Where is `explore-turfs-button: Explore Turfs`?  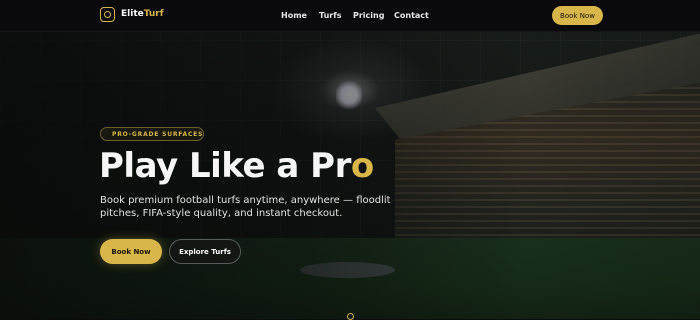 explore-turfs-button: Explore Turfs is located at coordinates (205, 251).